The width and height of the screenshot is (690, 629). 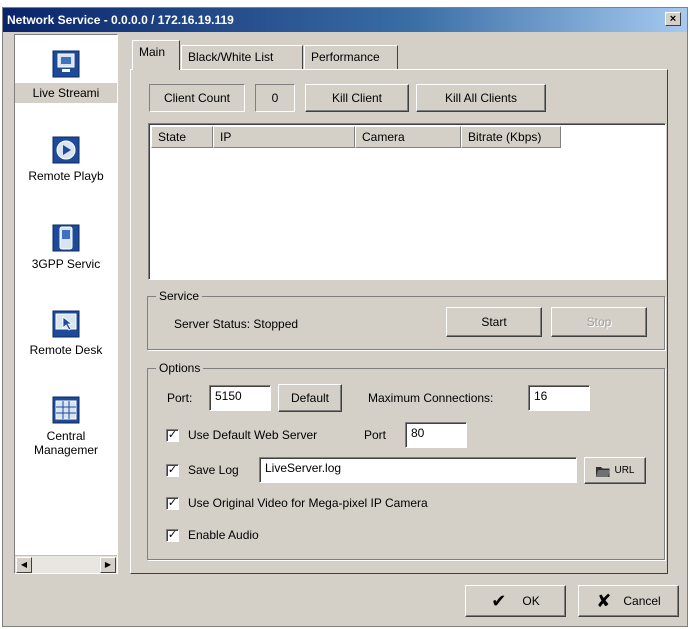 I want to click on sidebar-item-label: Central, so click(x=66, y=436).